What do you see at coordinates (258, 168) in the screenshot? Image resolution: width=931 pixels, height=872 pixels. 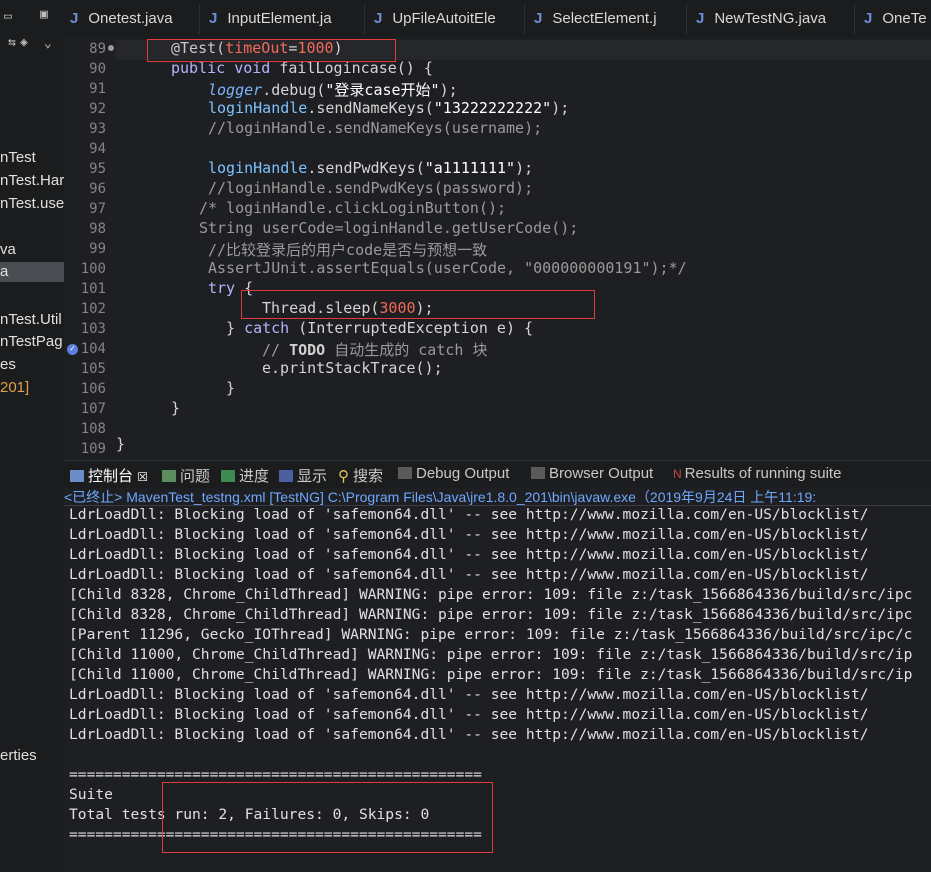 I see `field-ref: loginHandle` at bounding box center [258, 168].